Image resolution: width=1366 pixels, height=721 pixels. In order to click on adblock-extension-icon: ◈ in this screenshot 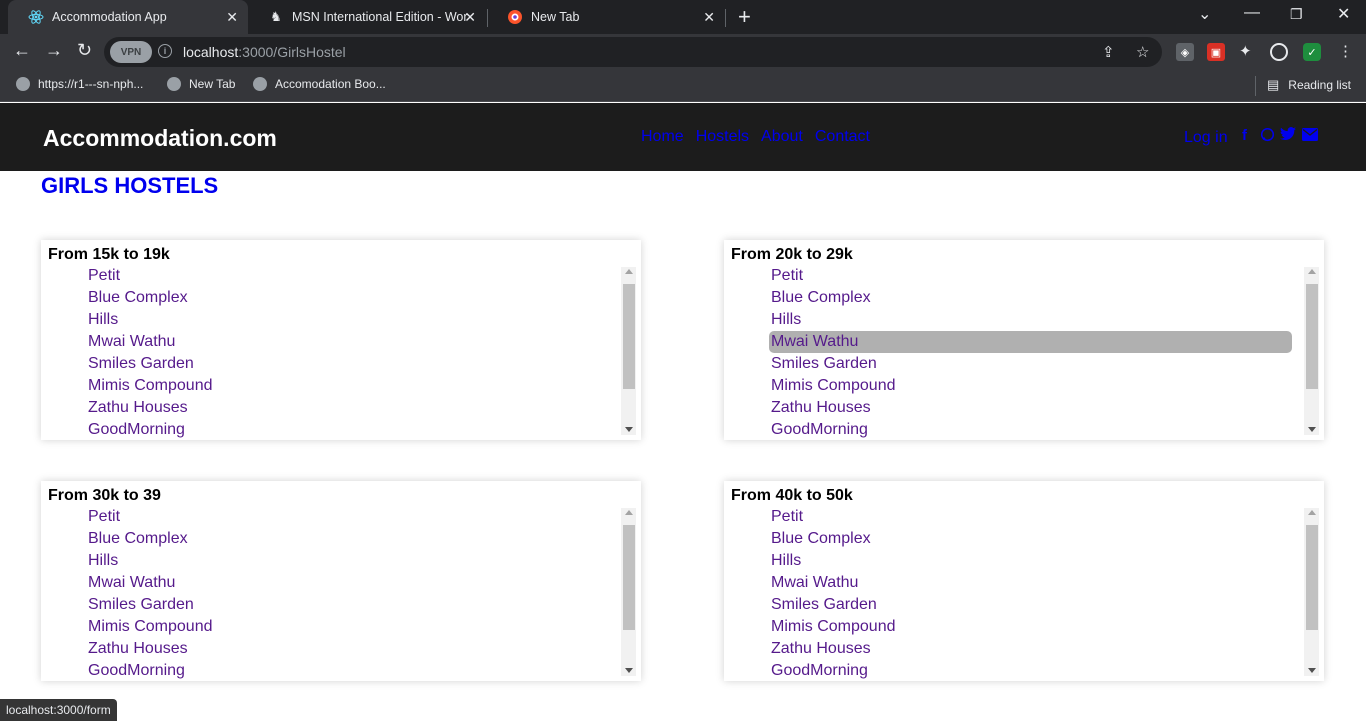, I will do `click(1185, 52)`.